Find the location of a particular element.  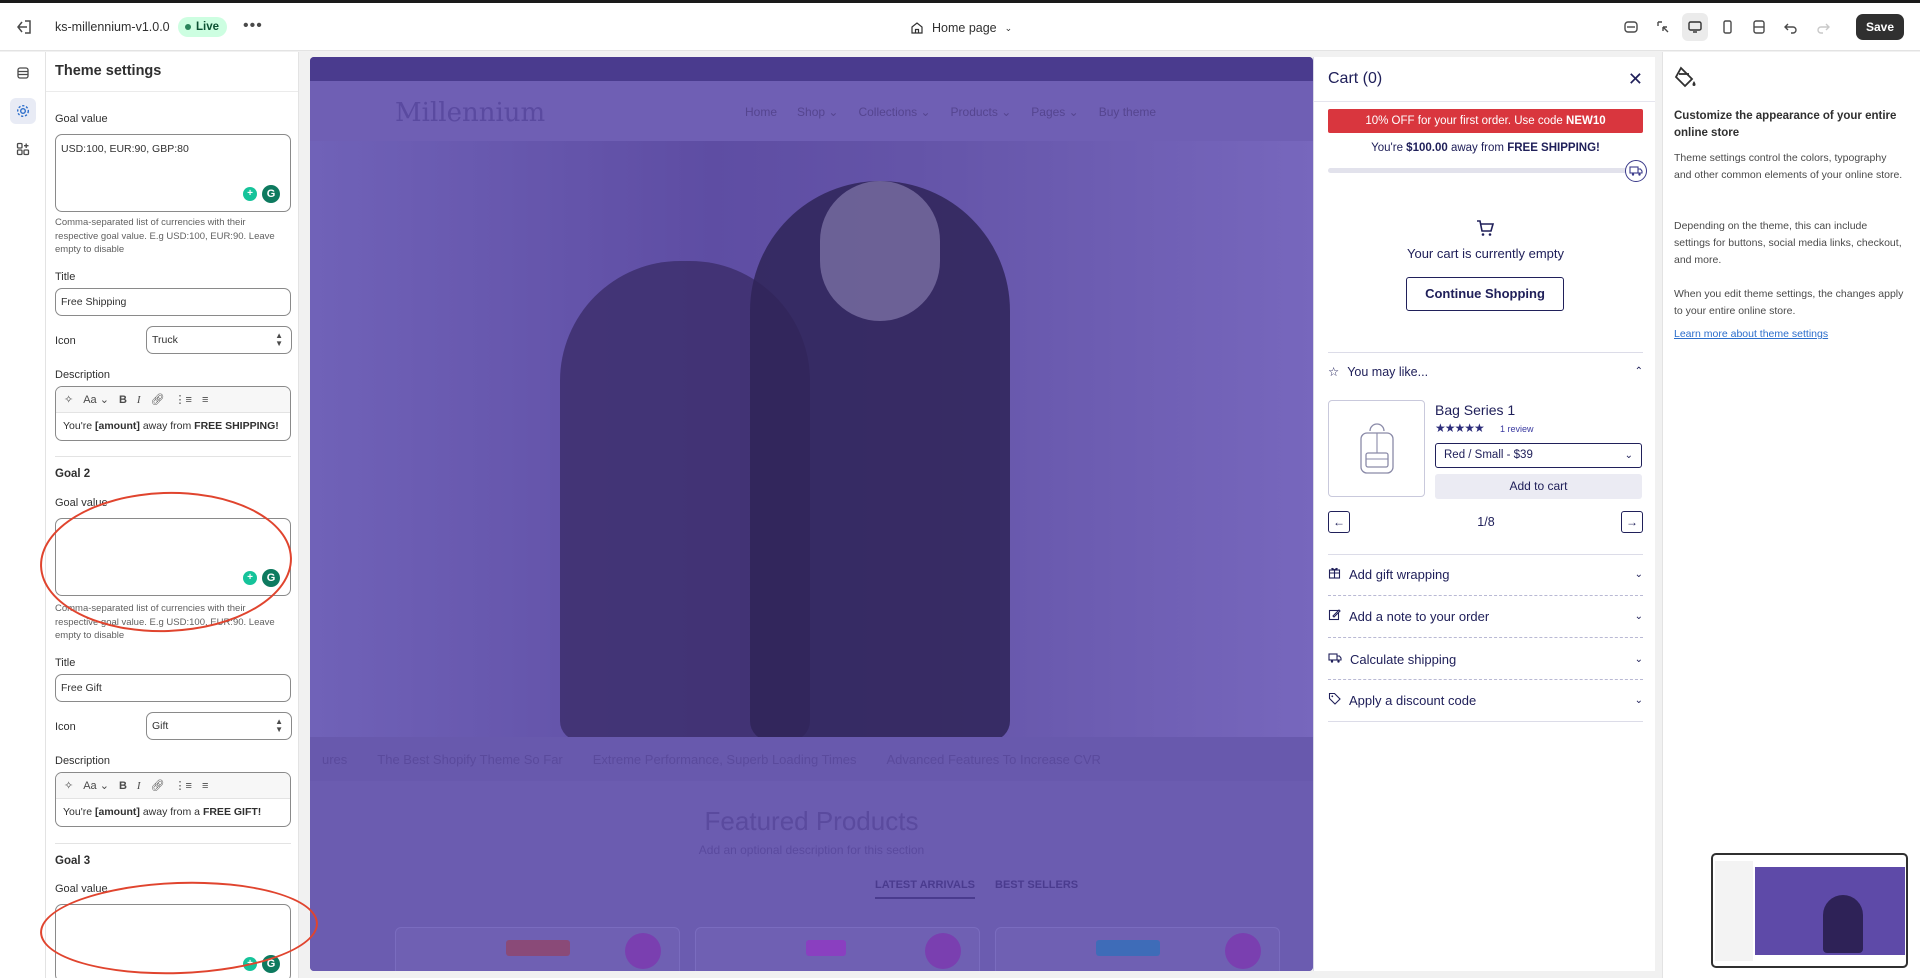

featured-tab: BEST SELLERS is located at coordinates (1036, 889).